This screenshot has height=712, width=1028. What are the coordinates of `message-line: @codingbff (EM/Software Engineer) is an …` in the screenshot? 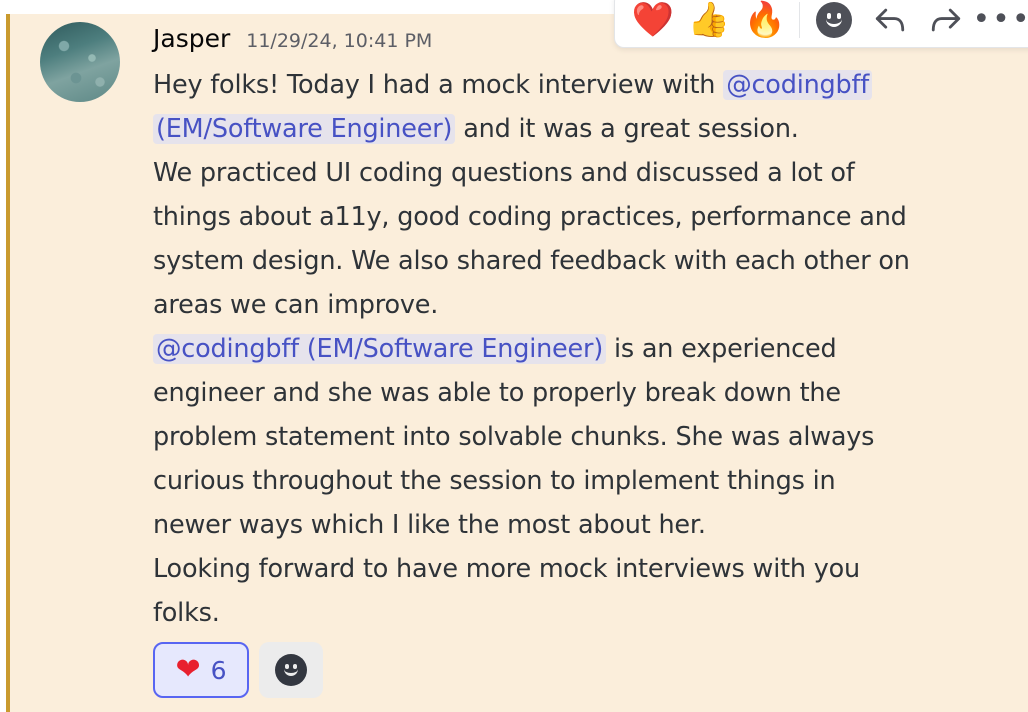 It's located at (573, 349).